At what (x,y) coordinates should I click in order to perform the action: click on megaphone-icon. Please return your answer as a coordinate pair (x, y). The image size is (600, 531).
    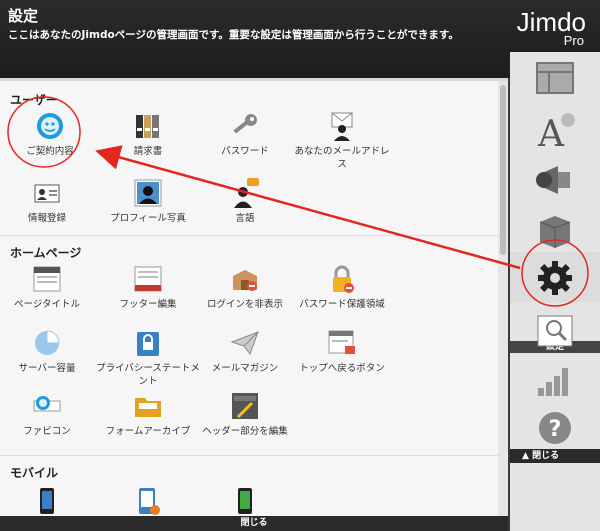
    Looking at the image, I should click on (553, 180).